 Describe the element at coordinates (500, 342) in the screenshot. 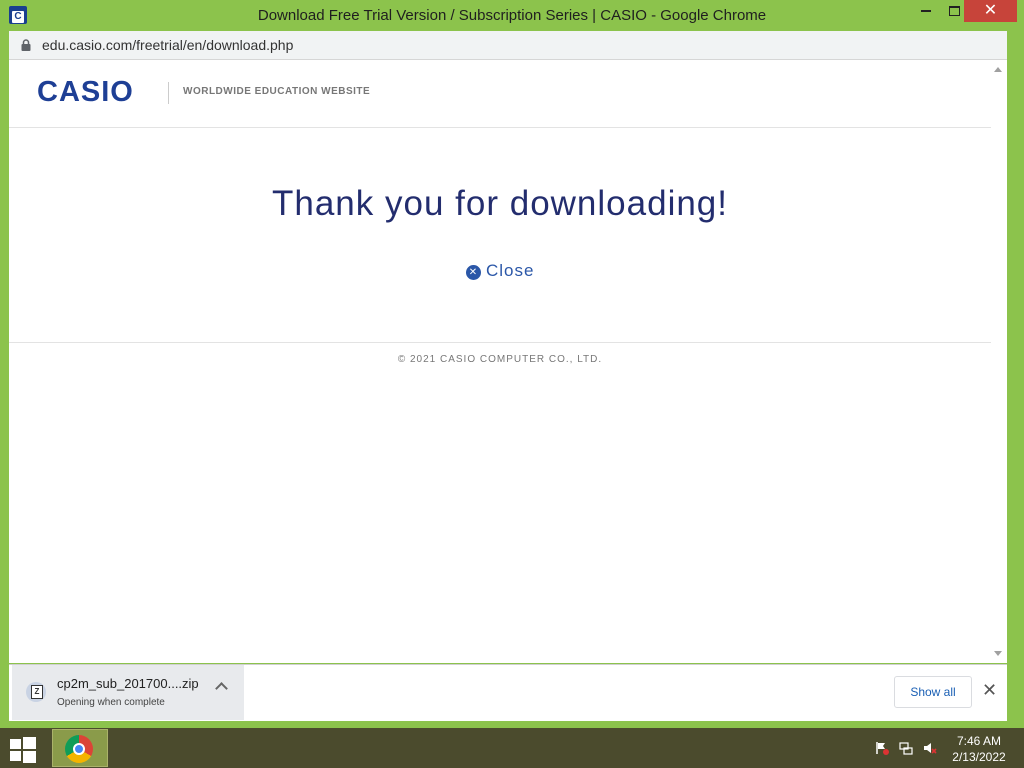

I see `footer-divider` at that location.